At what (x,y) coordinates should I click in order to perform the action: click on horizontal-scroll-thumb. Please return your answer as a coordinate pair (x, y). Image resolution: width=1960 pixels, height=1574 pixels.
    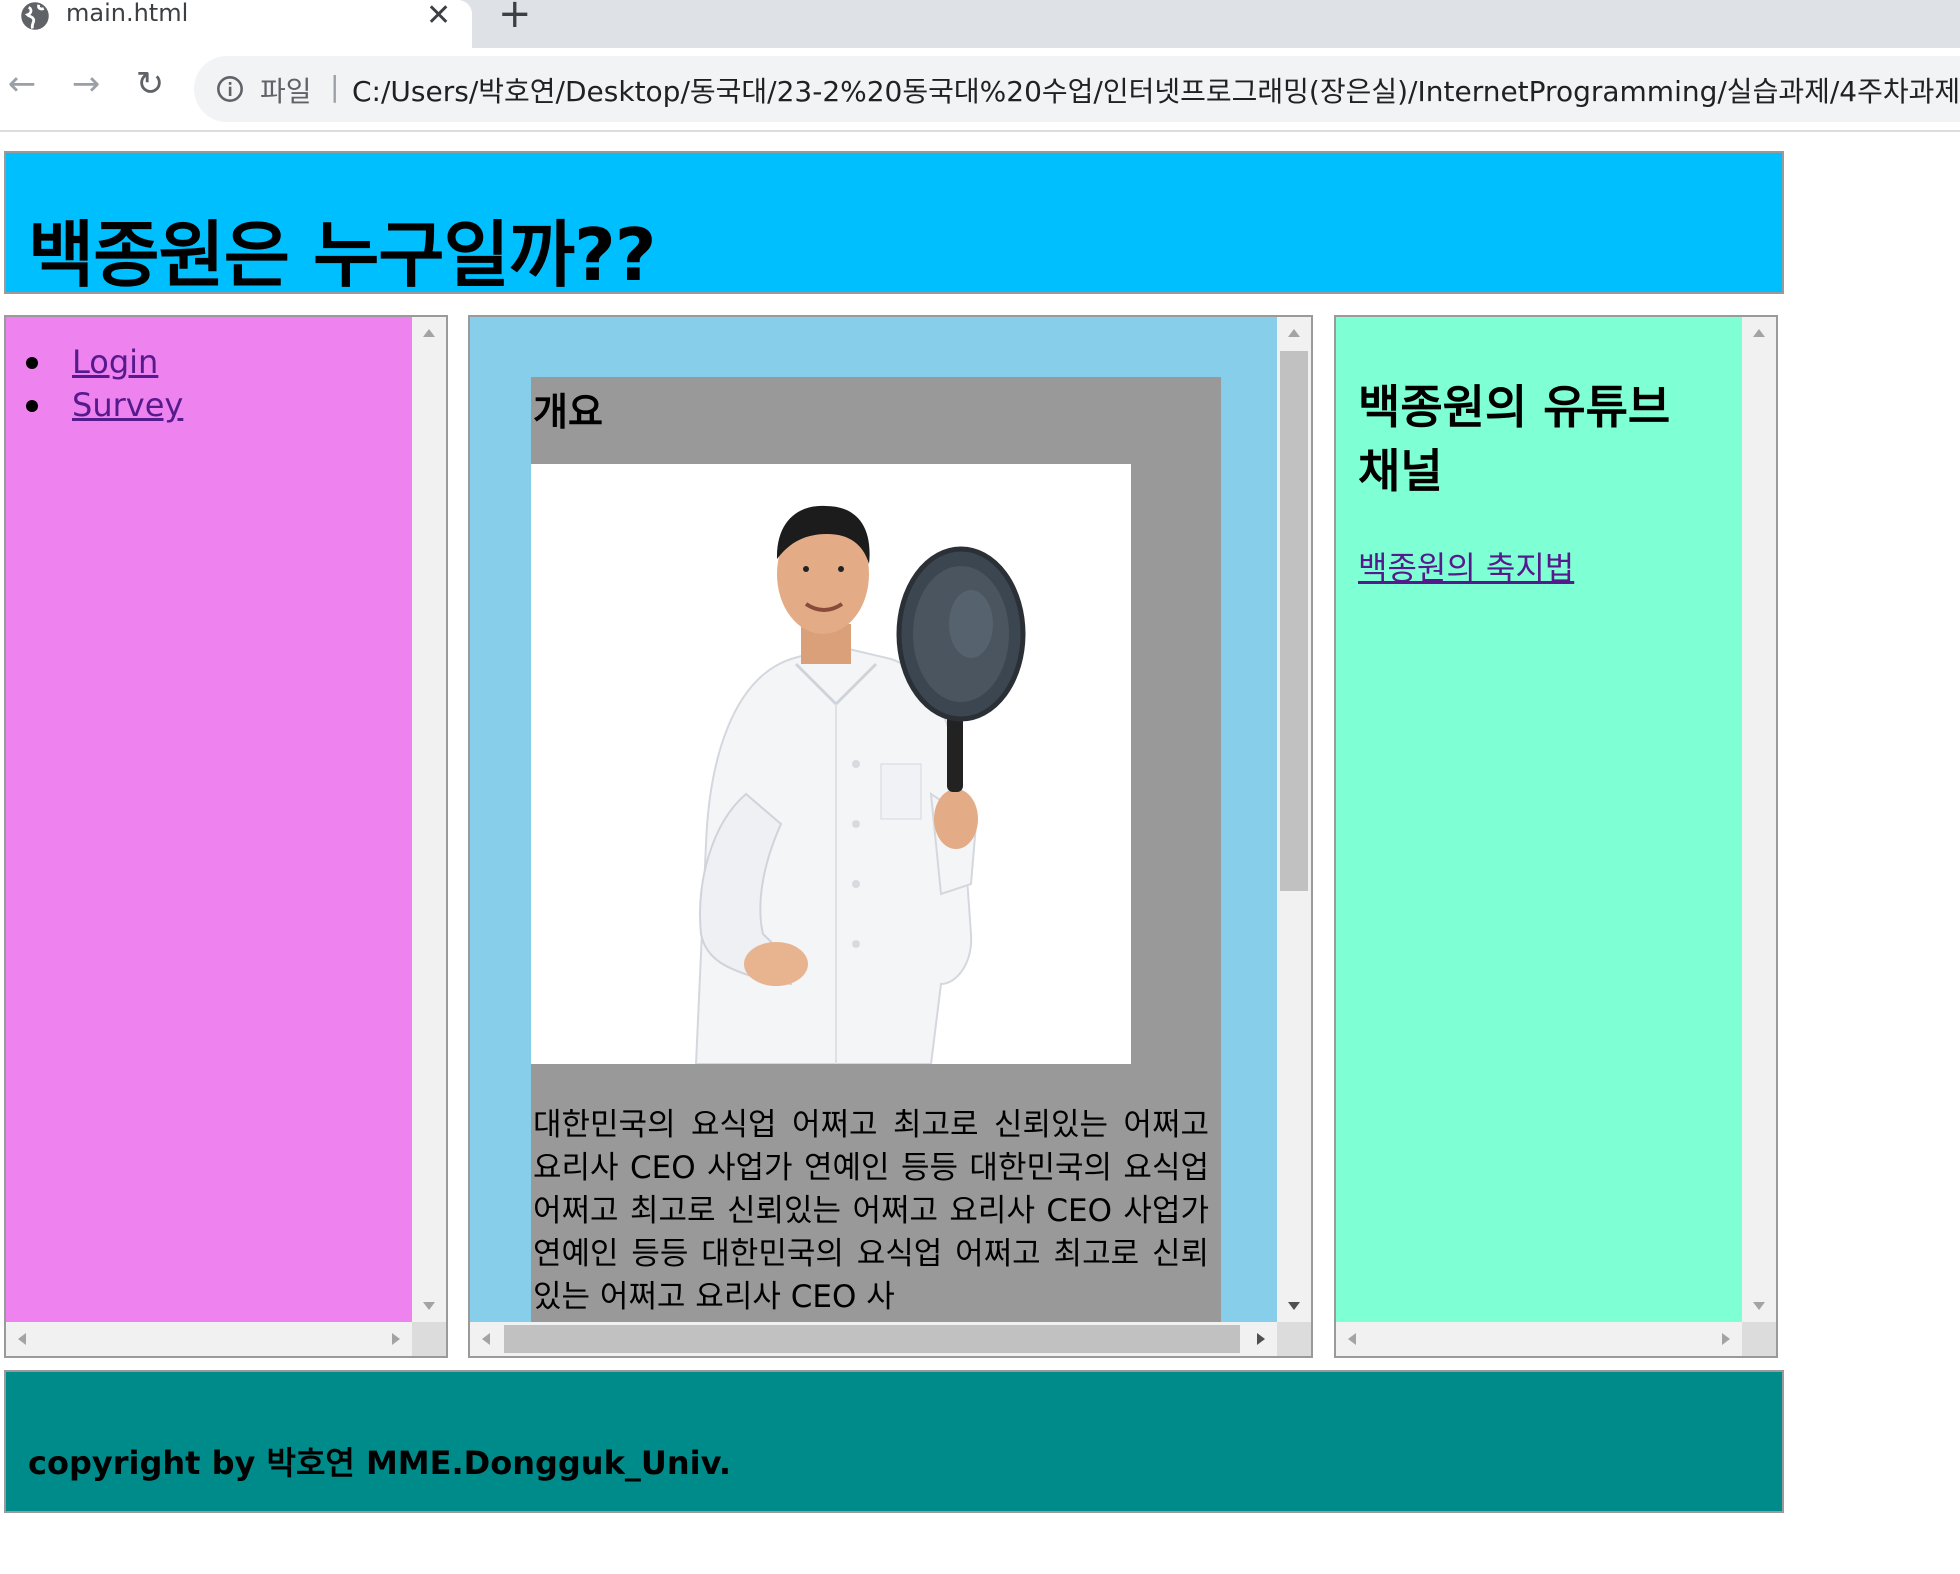
    Looking at the image, I should click on (872, 1339).